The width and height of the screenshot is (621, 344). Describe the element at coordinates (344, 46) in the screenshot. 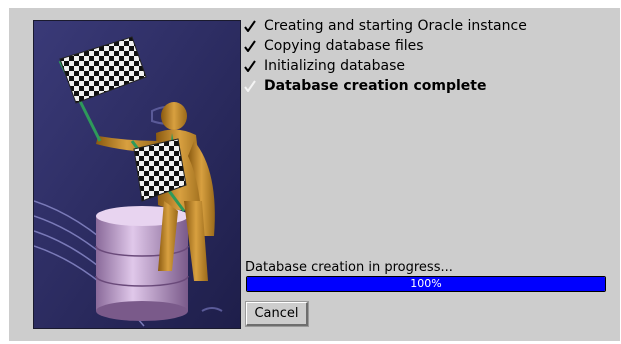

I see `step-label: Copying database files` at that location.